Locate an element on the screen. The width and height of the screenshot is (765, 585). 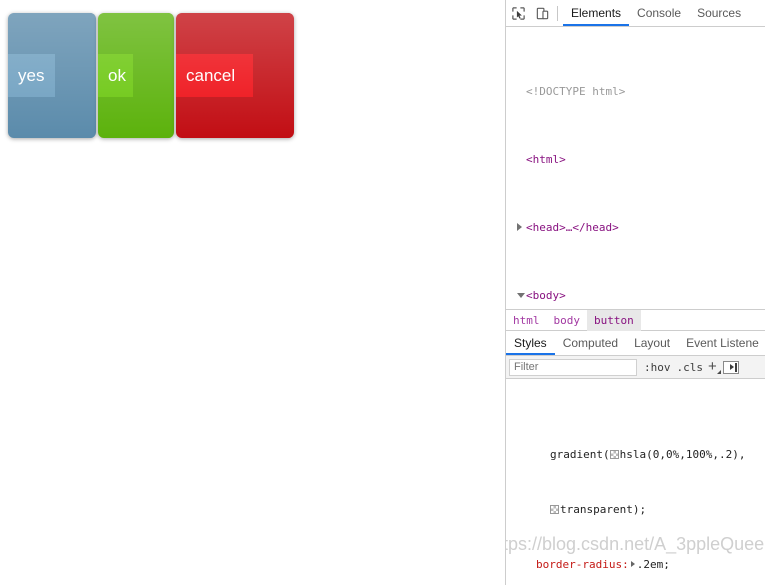
hov-toggle-button: :hov is located at coordinates (657, 367).